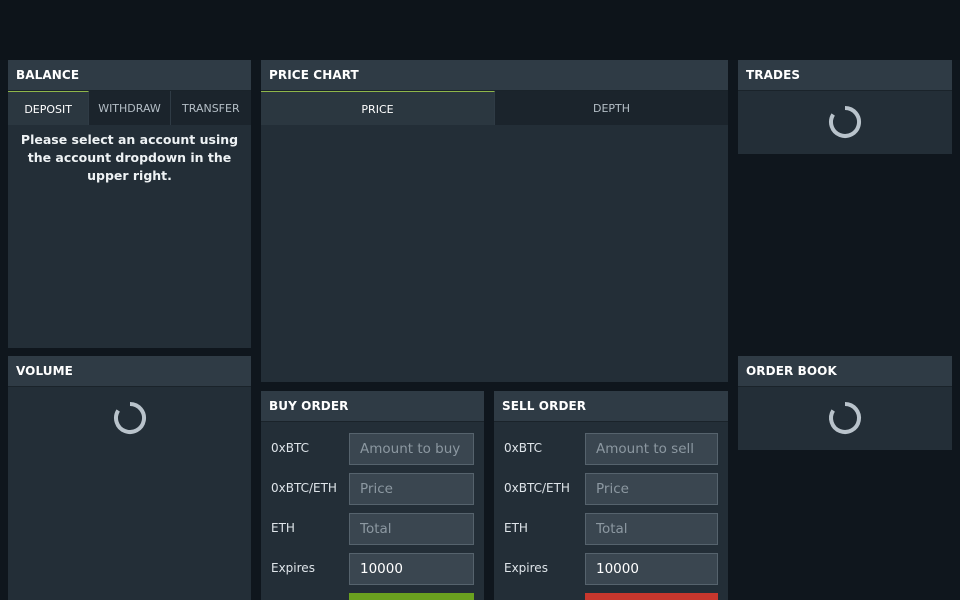 Image resolution: width=960 pixels, height=600 pixels. I want to click on buy-total-input, so click(411, 529).